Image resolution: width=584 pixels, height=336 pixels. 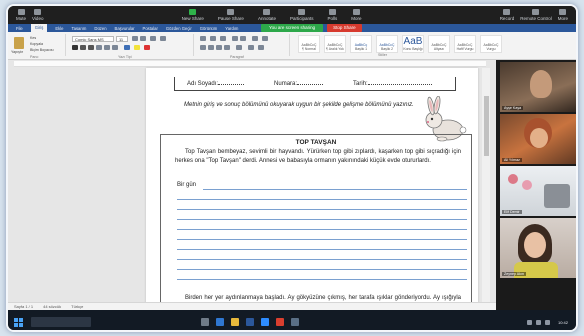 I want to click on align-left-icon, so click(x=203, y=47).